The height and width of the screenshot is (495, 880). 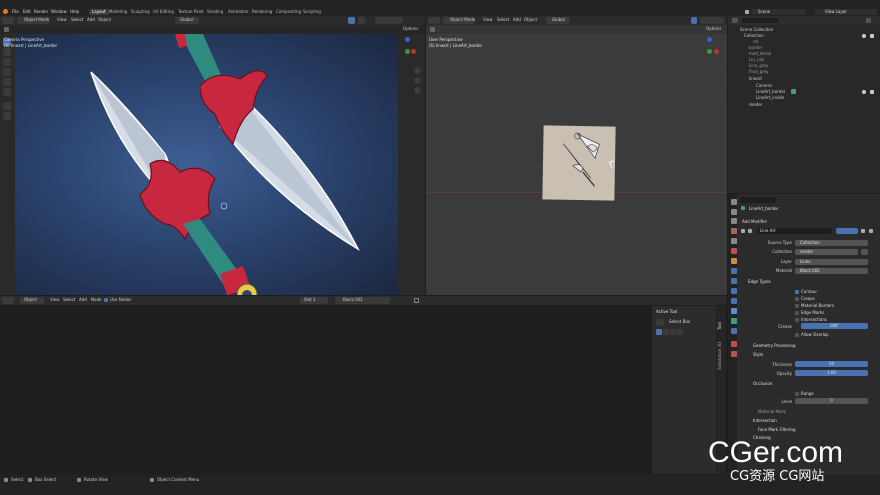 What do you see at coordinates (734, 221) in the screenshot?
I see `output-tab-icon` at bounding box center [734, 221].